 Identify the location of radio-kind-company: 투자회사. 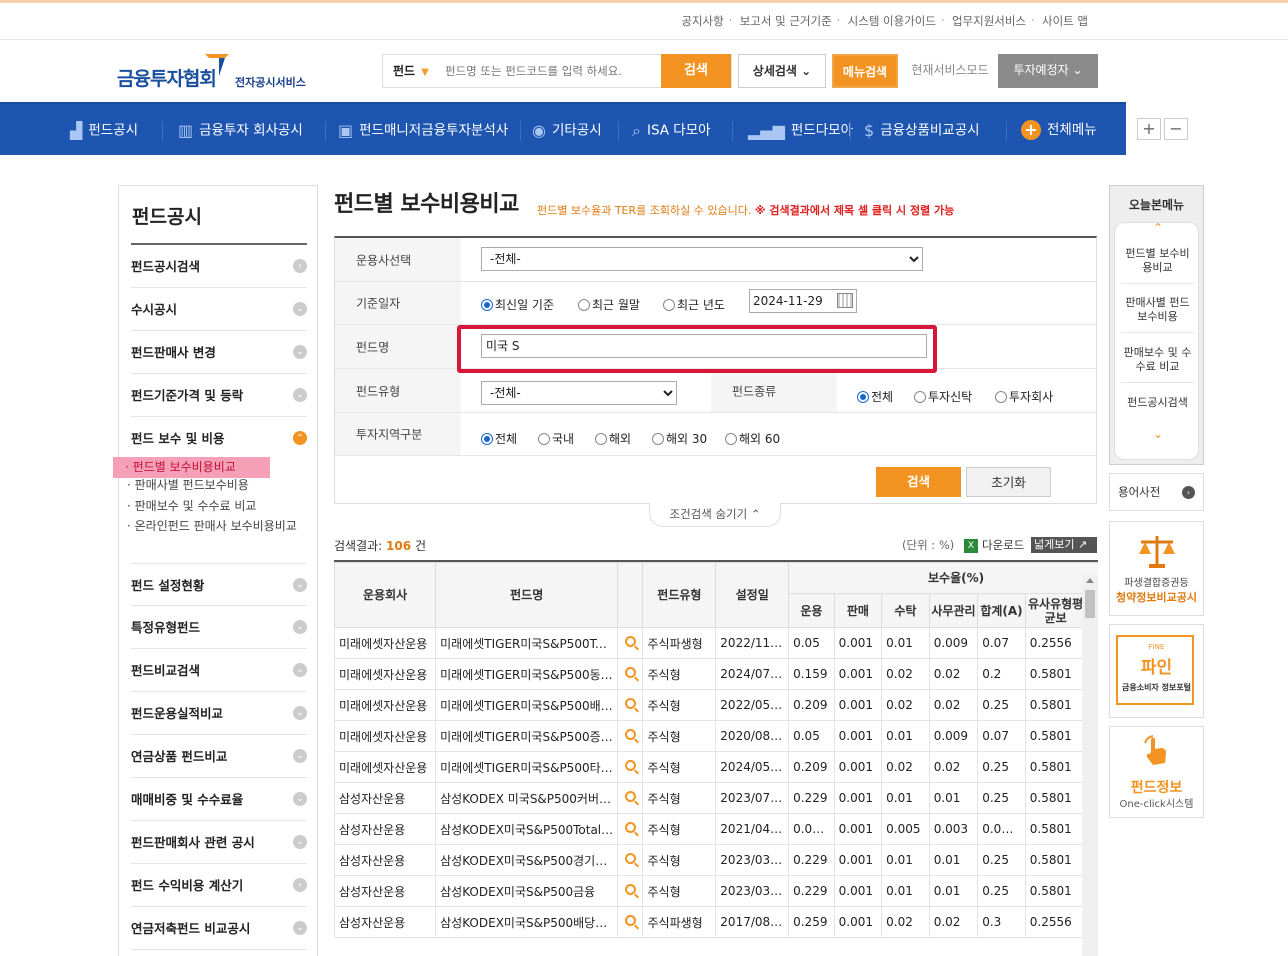
(1024, 396).